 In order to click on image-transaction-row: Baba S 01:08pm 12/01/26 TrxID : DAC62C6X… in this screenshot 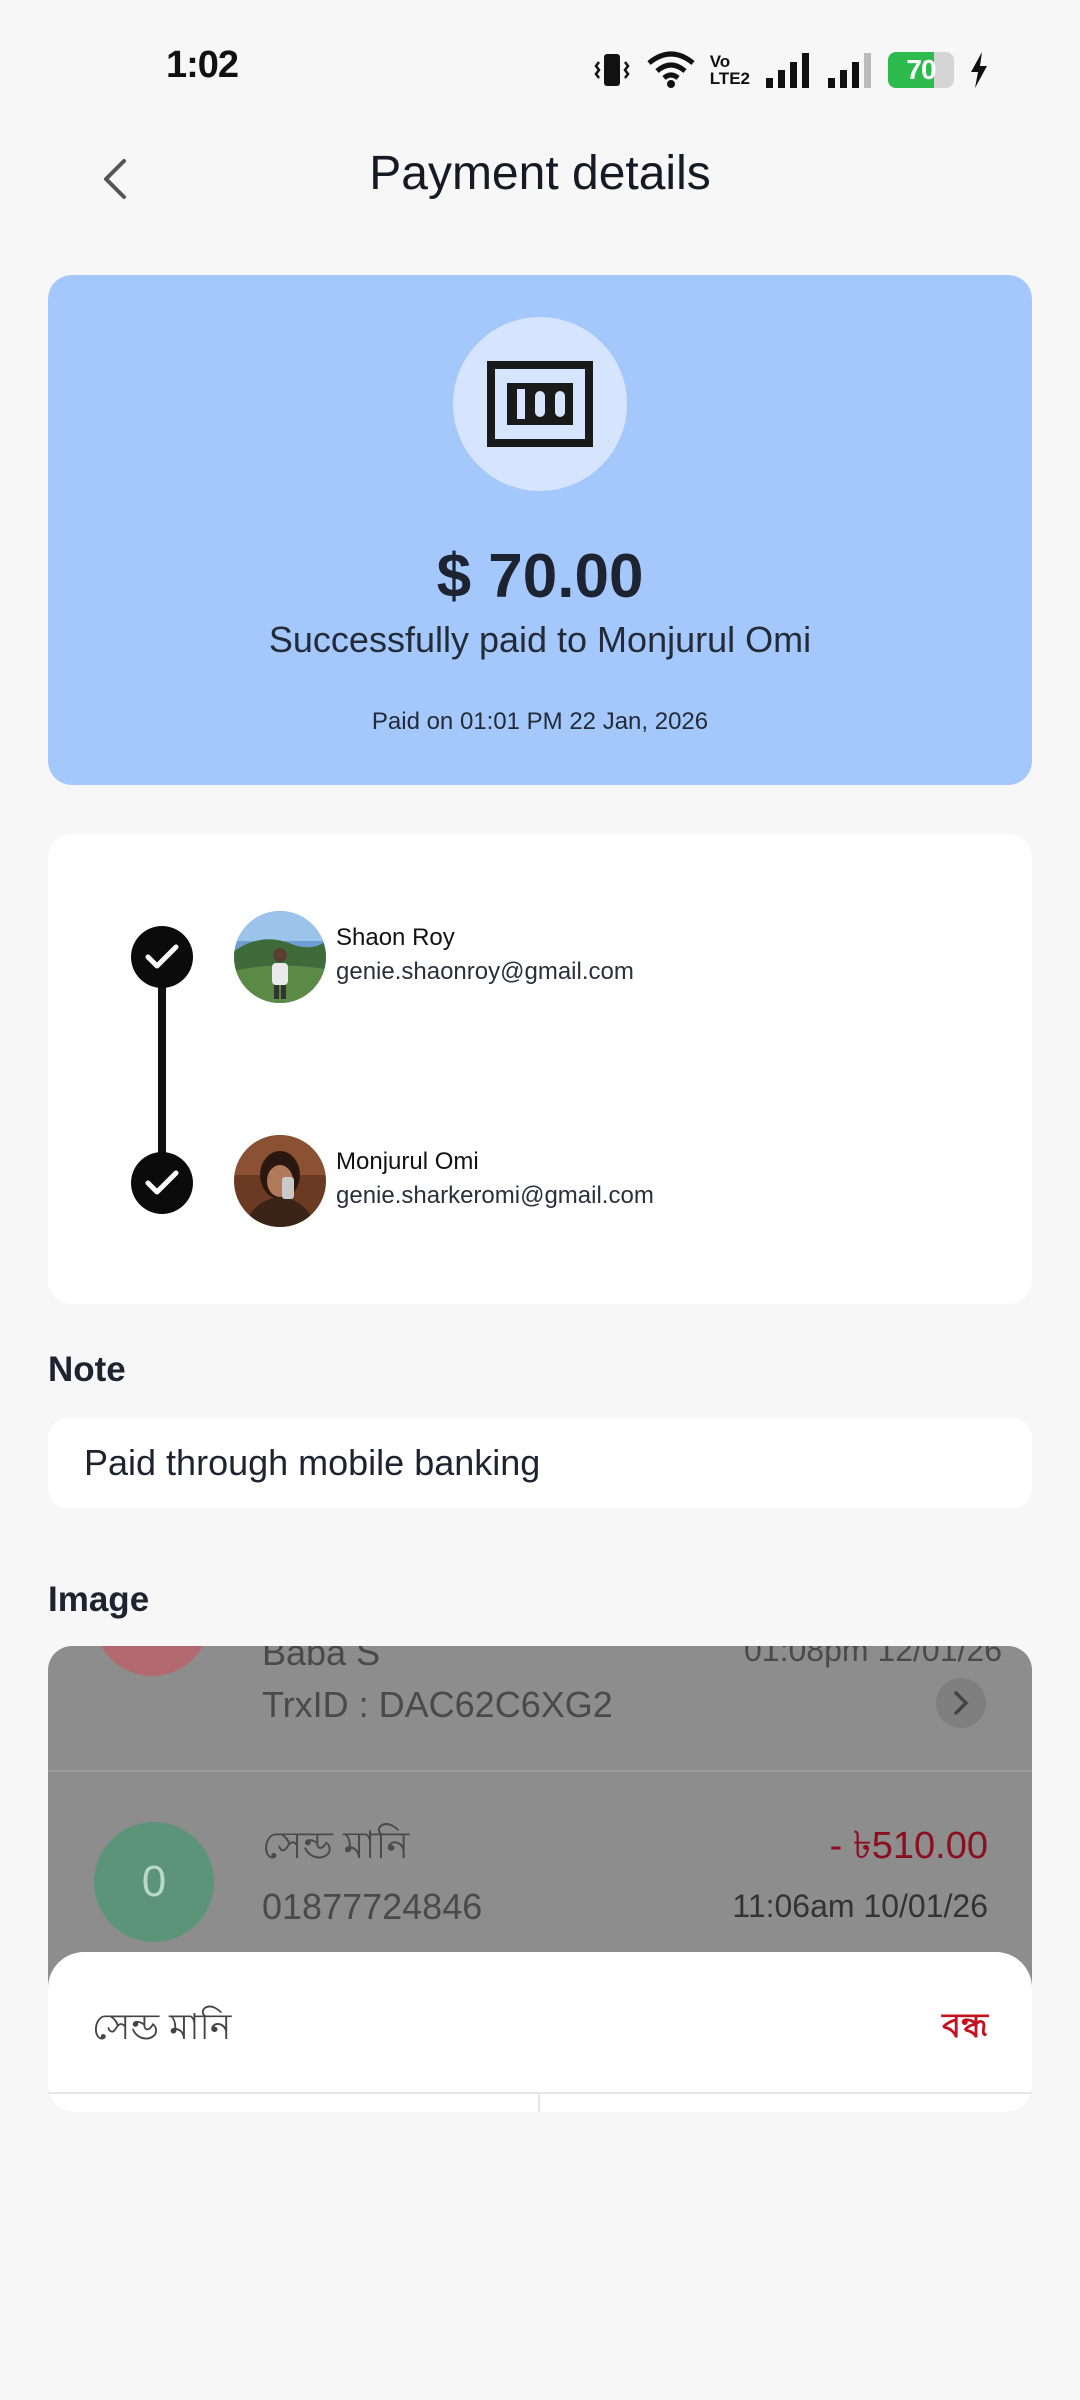, I will do `click(540, 1709)`.